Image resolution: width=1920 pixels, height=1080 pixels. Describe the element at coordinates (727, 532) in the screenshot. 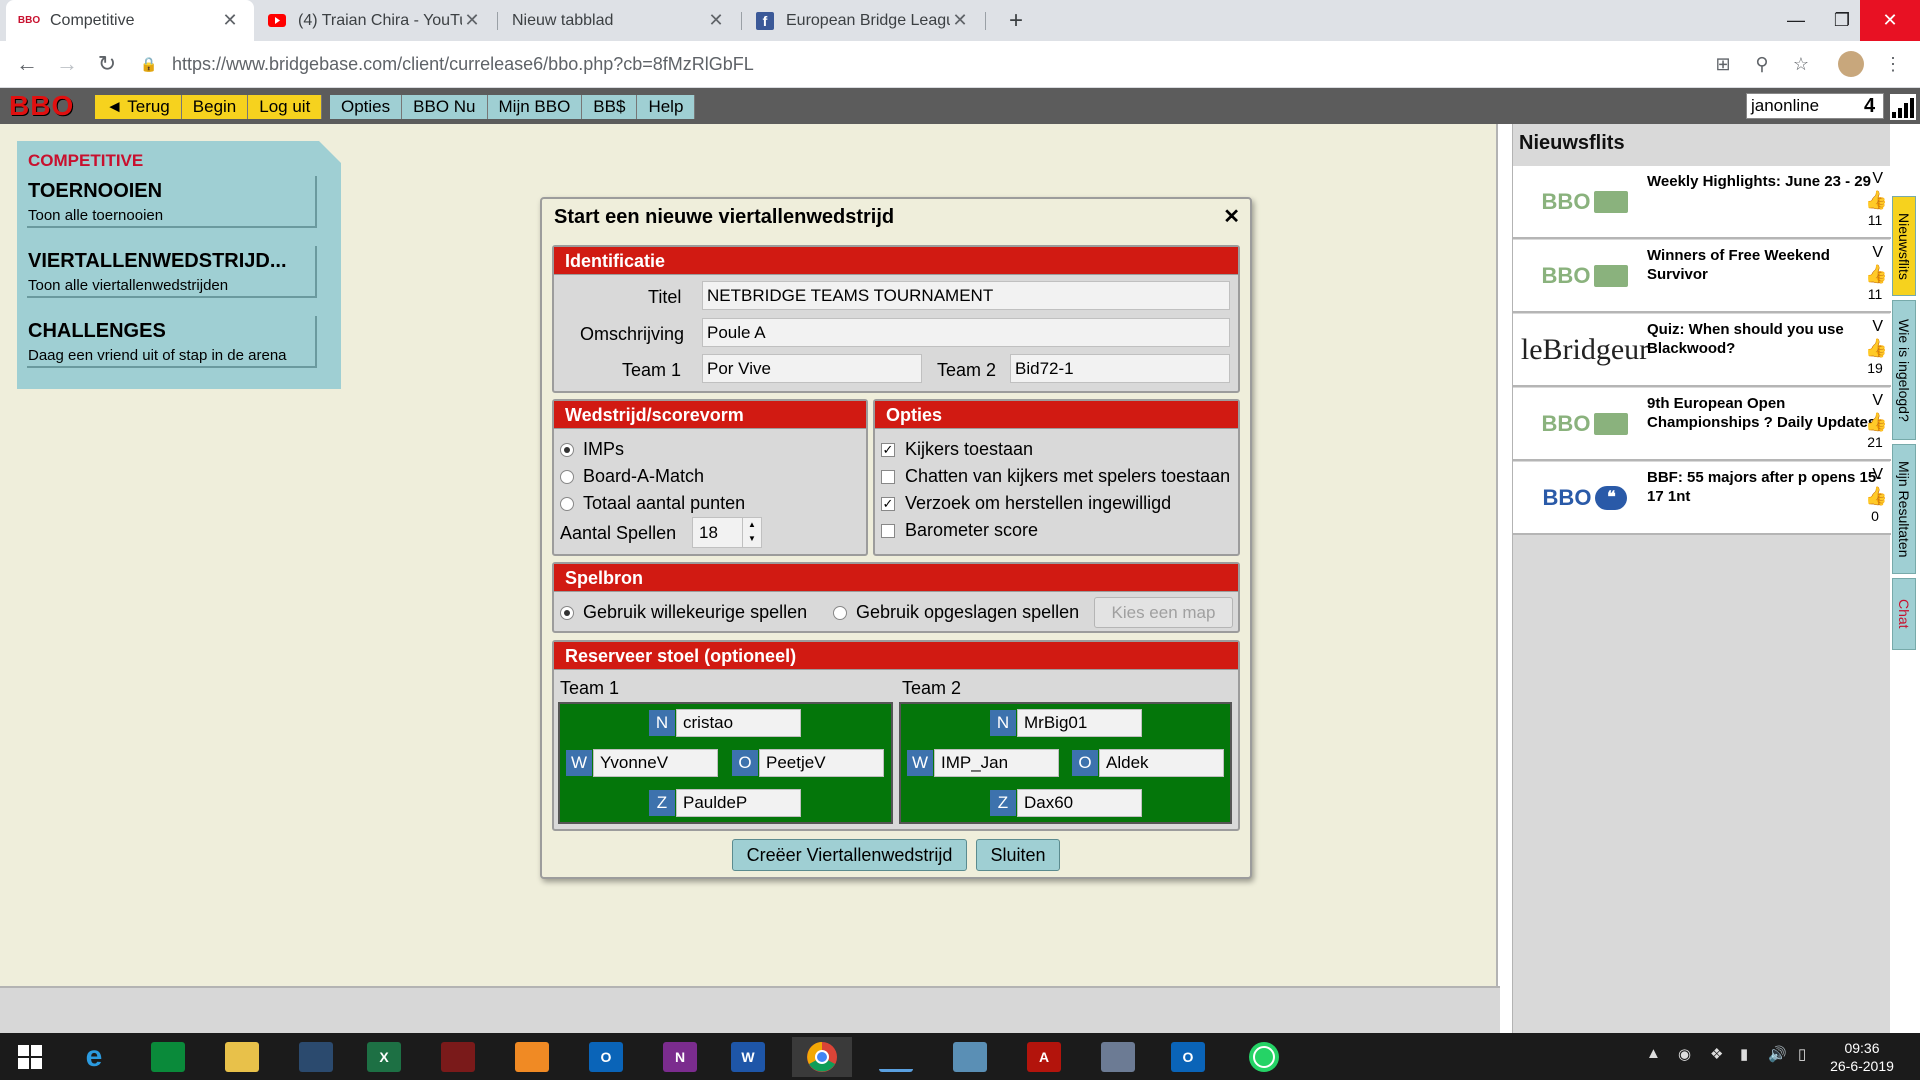

I see `boards-count-stepper: 18 ▲ ▼` at that location.